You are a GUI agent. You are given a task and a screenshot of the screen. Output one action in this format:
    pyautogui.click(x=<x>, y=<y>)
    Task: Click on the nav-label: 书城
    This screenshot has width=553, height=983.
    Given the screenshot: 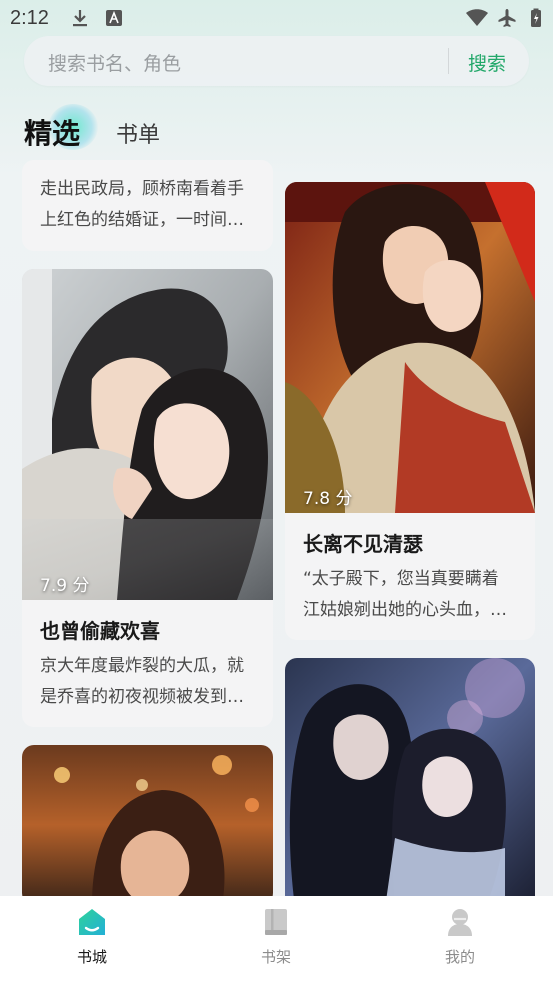 What is the action you would take?
    pyautogui.click(x=91, y=957)
    